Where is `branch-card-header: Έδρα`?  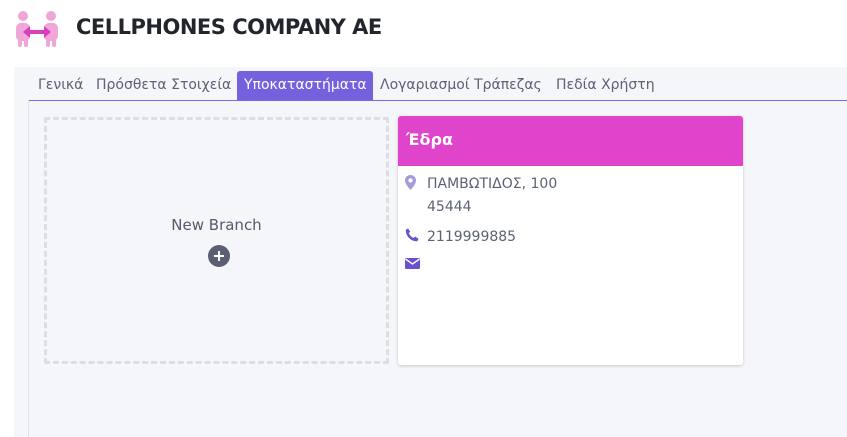 branch-card-header: Έδρα is located at coordinates (570, 141).